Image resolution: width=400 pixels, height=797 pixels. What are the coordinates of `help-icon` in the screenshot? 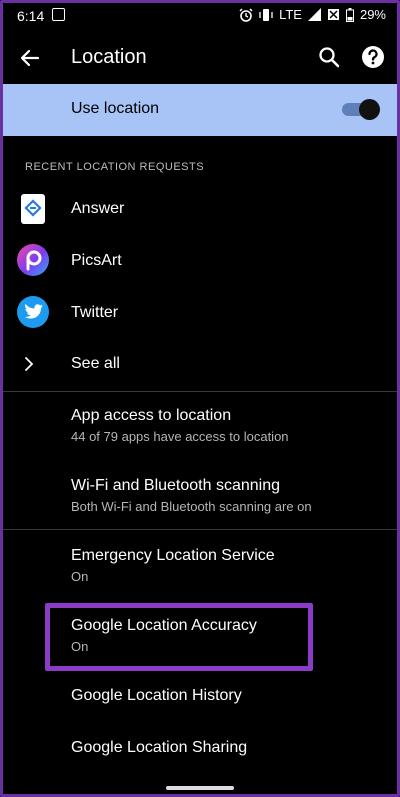 It's located at (373, 57).